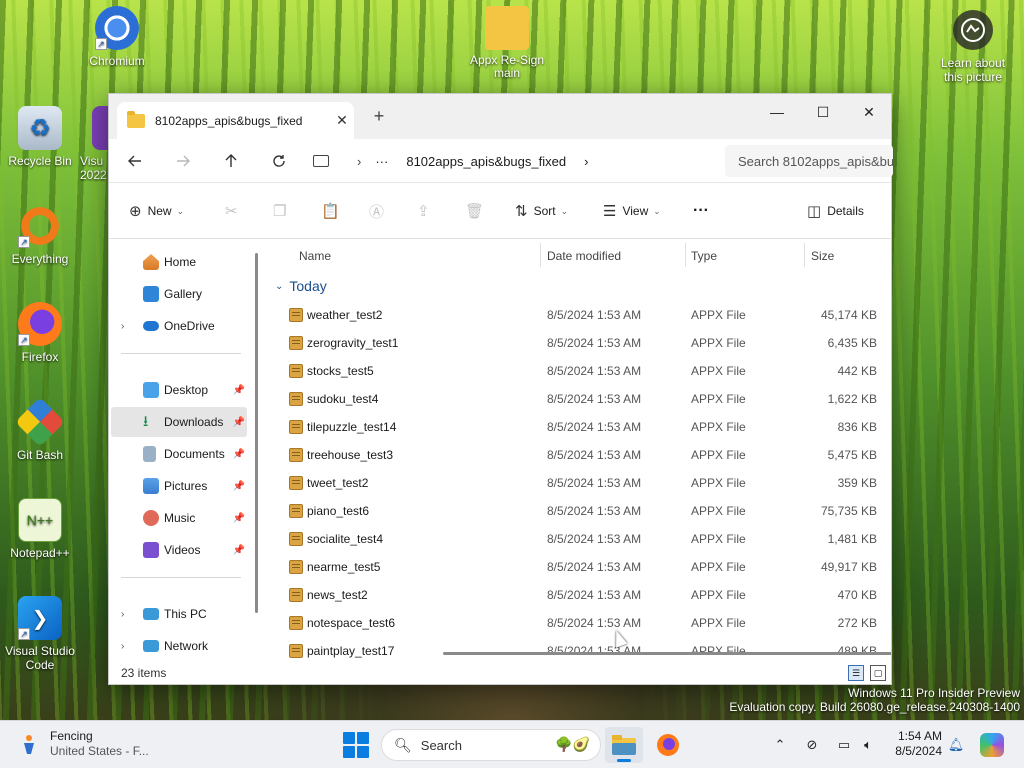 This screenshot has width=1024, height=768. What do you see at coordinates (40, 333) in the screenshot?
I see `desktop-icon-firefox: ↗ Firefox` at bounding box center [40, 333].